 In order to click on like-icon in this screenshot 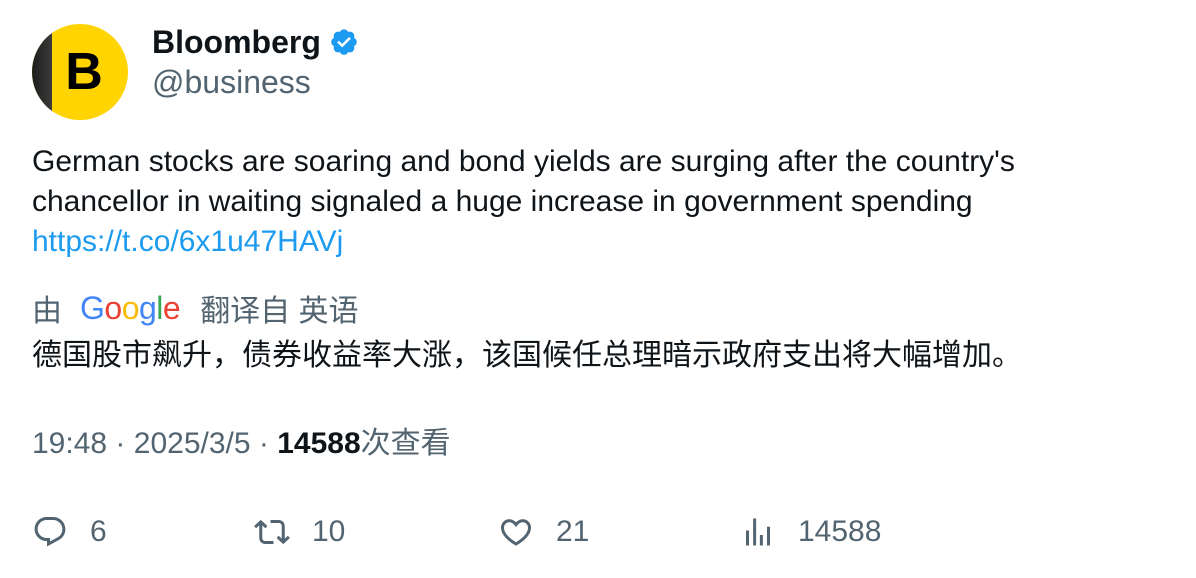, I will do `click(516, 532)`.